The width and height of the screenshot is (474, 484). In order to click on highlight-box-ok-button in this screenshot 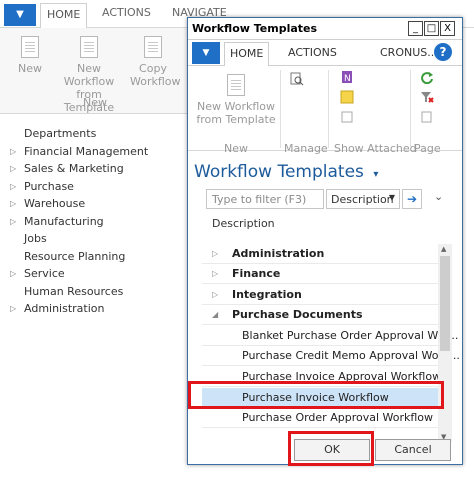, I will do `click(331, 448)`.